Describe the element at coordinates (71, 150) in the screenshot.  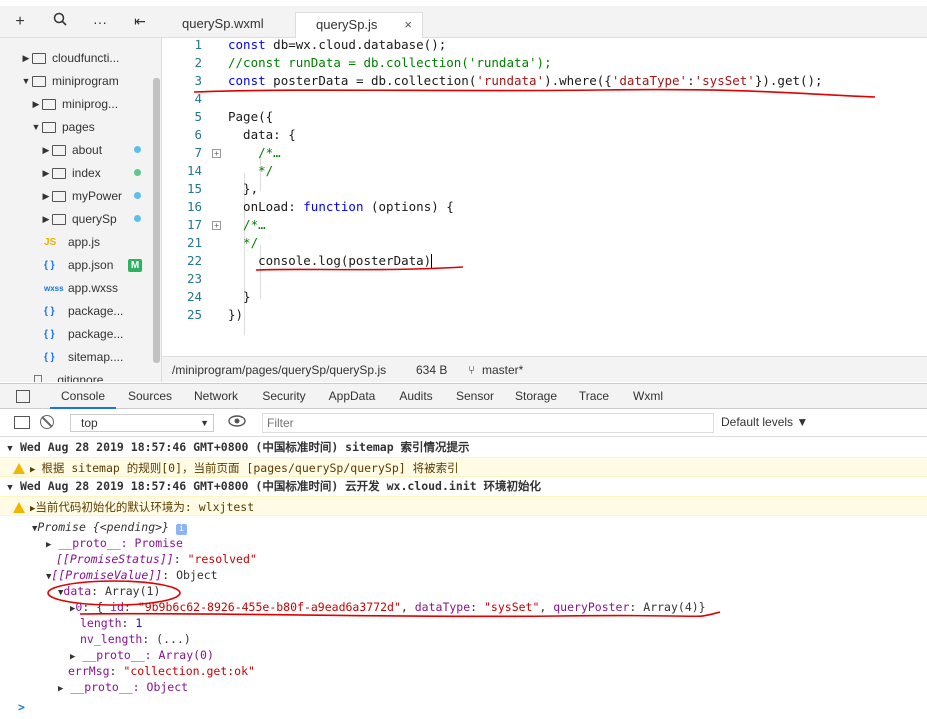
I see `tree-item-about: ▶ about` at that location.